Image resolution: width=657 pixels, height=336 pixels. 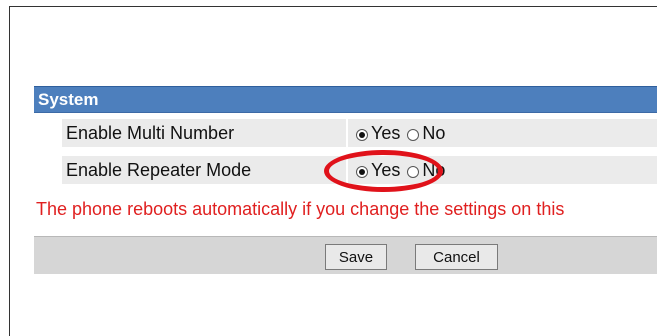 I want to click on radio-group-repeater-mode: Yes No, so click(x=400, y=171).